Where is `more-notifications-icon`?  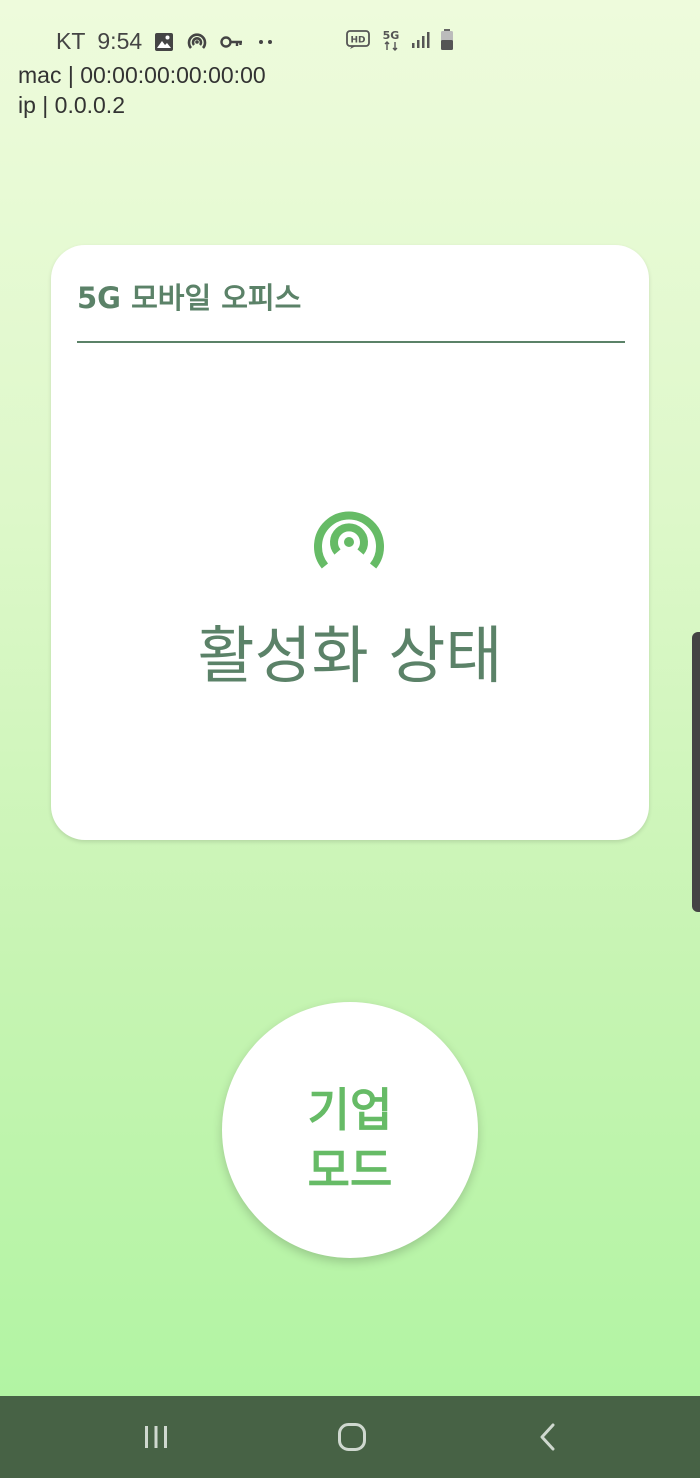 more-notifications-icon is located at coordinates (266, 42).